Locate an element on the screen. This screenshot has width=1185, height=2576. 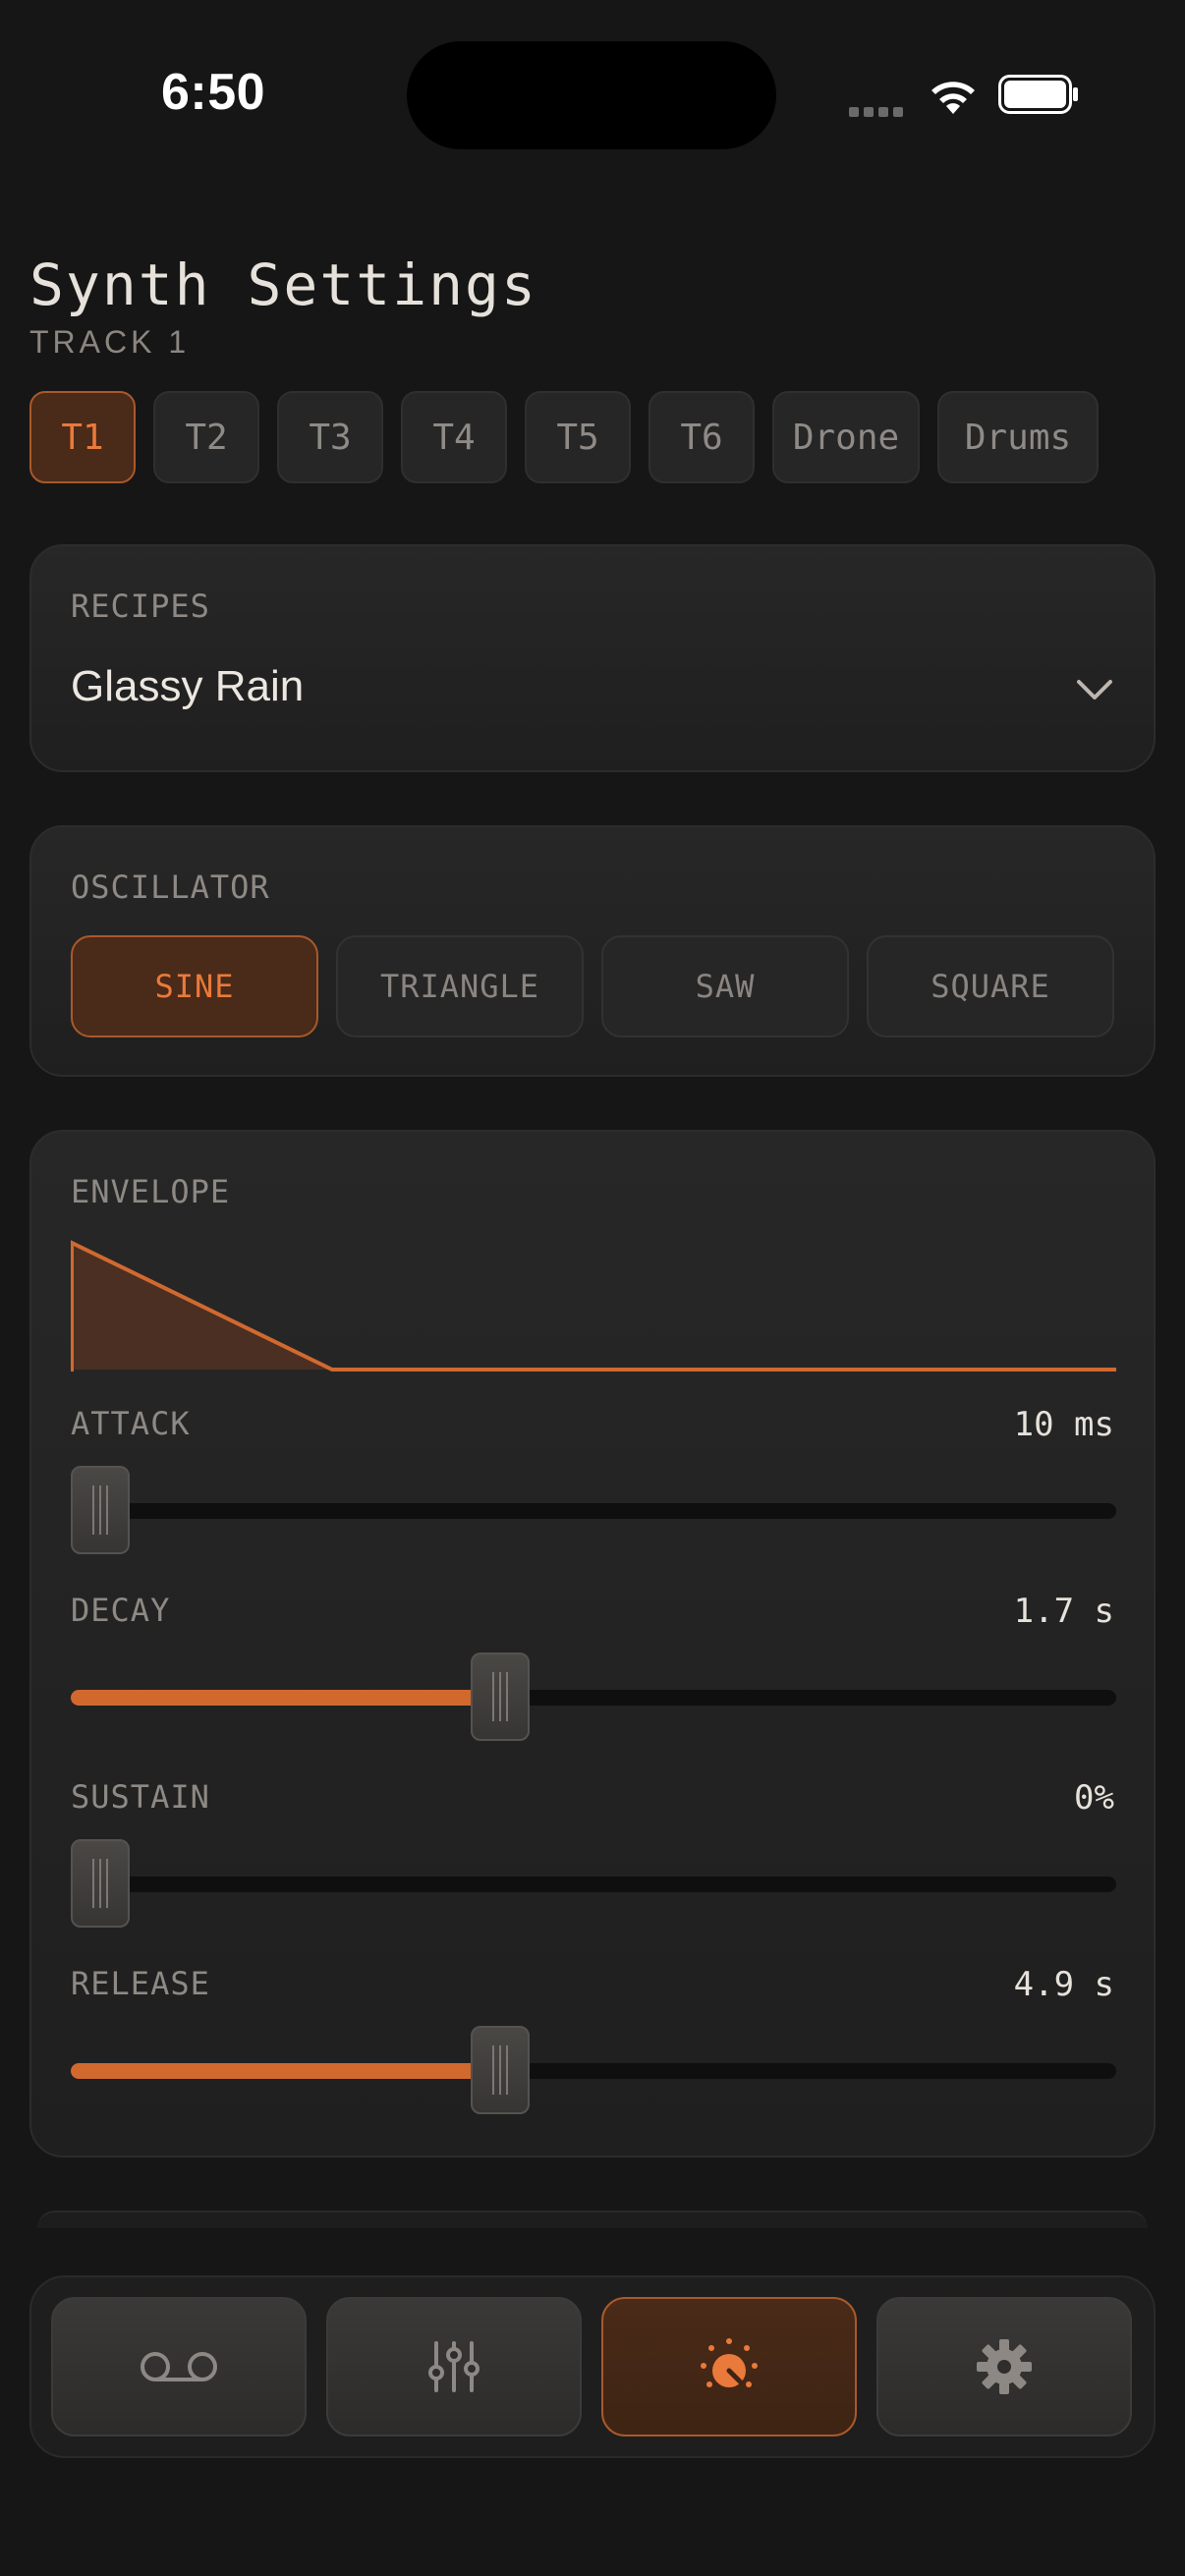
release-value: 4.9 s is located at coordinates (1064, 1984).